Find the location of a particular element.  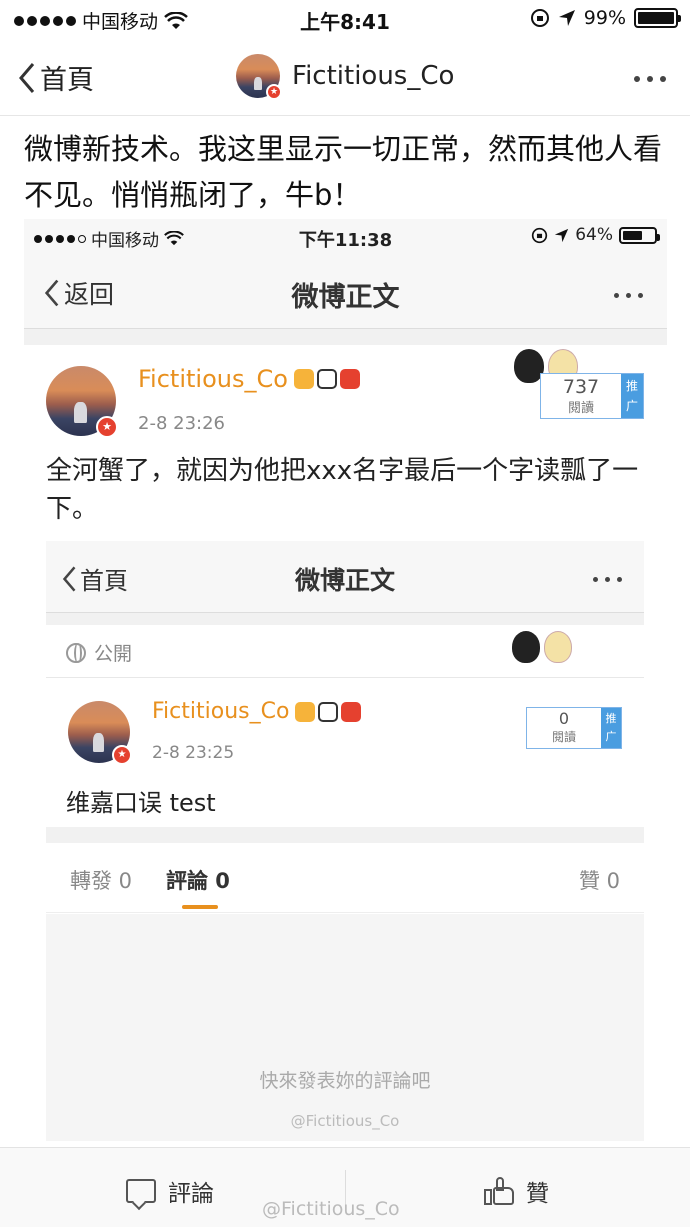

read-count: 0 is located at coordinates (564, 718).